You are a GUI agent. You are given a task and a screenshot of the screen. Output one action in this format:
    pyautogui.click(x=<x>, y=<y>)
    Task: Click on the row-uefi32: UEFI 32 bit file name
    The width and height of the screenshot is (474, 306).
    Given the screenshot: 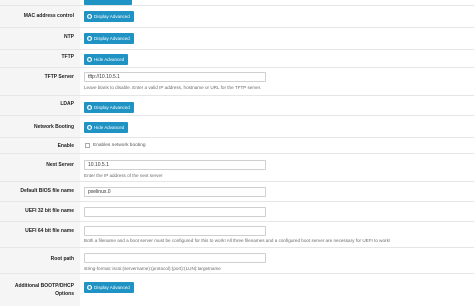 What is the action you would take?
    pyautogui.click(x=237, y=212)
    